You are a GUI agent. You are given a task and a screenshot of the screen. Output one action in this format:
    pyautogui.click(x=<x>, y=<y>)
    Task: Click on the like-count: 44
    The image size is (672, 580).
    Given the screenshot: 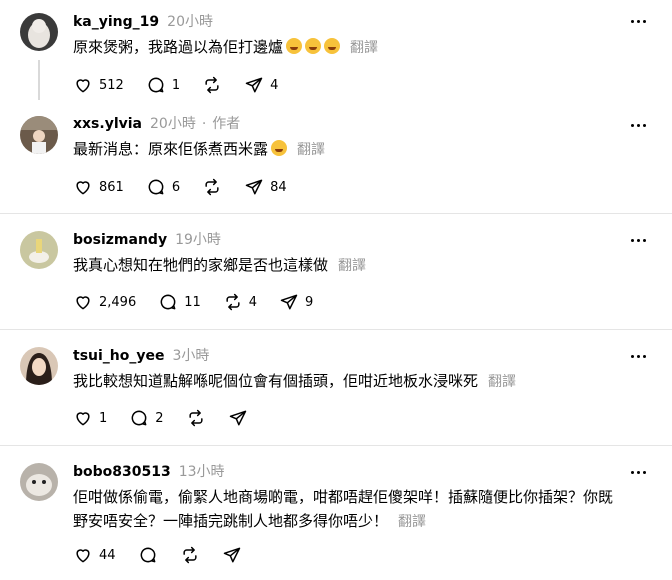 What is the action you would take?
    pyautogui.click(x=107, y=555)
    